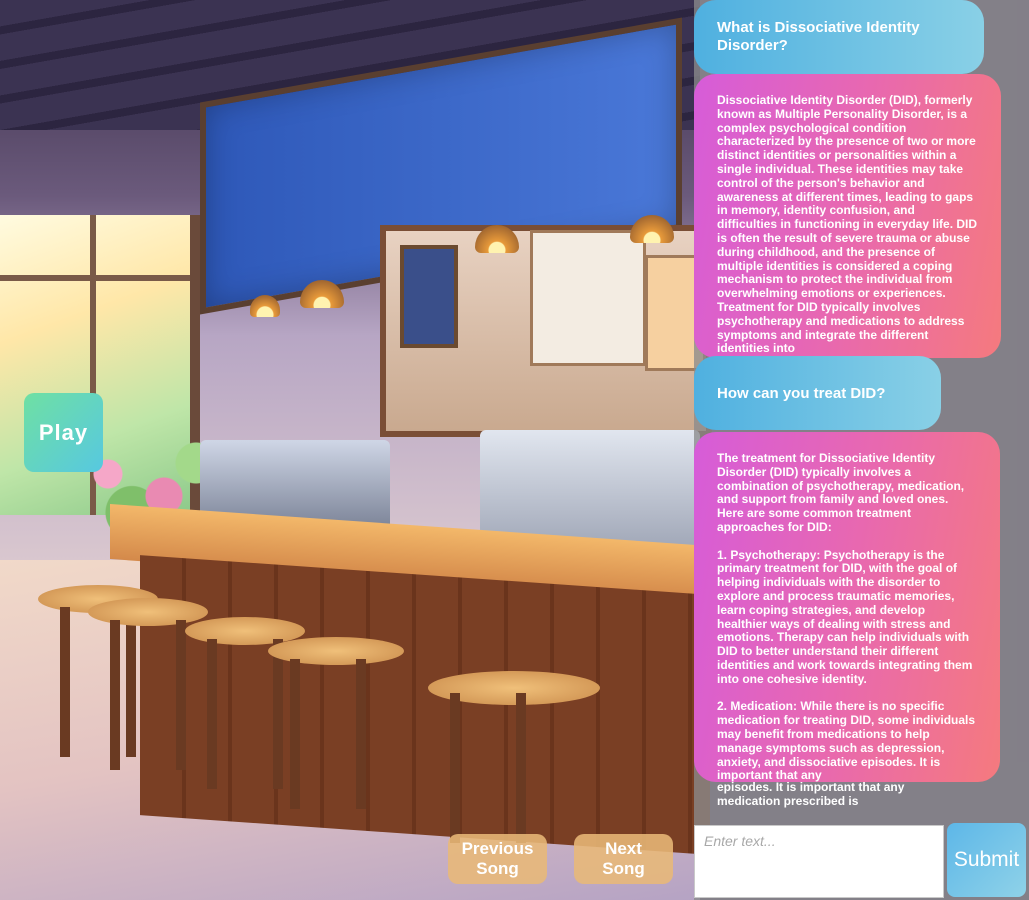  What do you see at coordinates (817, 393) in the screenshot?
I see `user-question-bubble: How can you treat DID?` at bounding box center [817, 393].